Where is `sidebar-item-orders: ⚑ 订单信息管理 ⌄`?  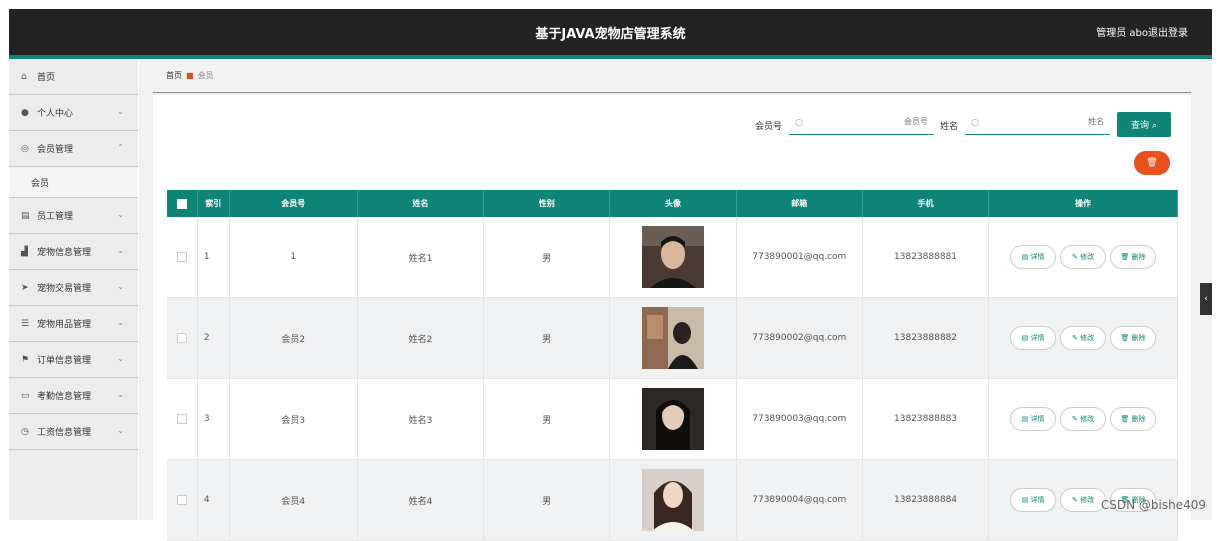
sidebar-item-orders: ⚑ 订单信息管理 ⌄ is located at coordinates (73, 360).